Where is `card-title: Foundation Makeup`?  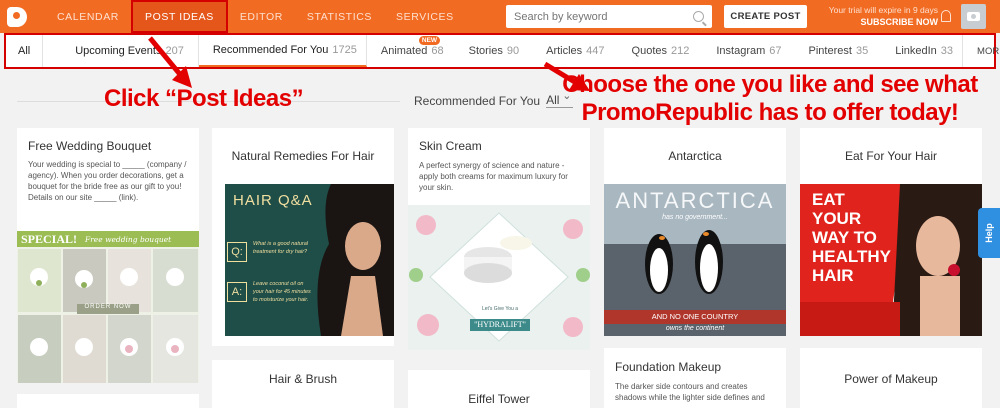 card-title: Foundation Makeup is located at coordinates (668, 367).